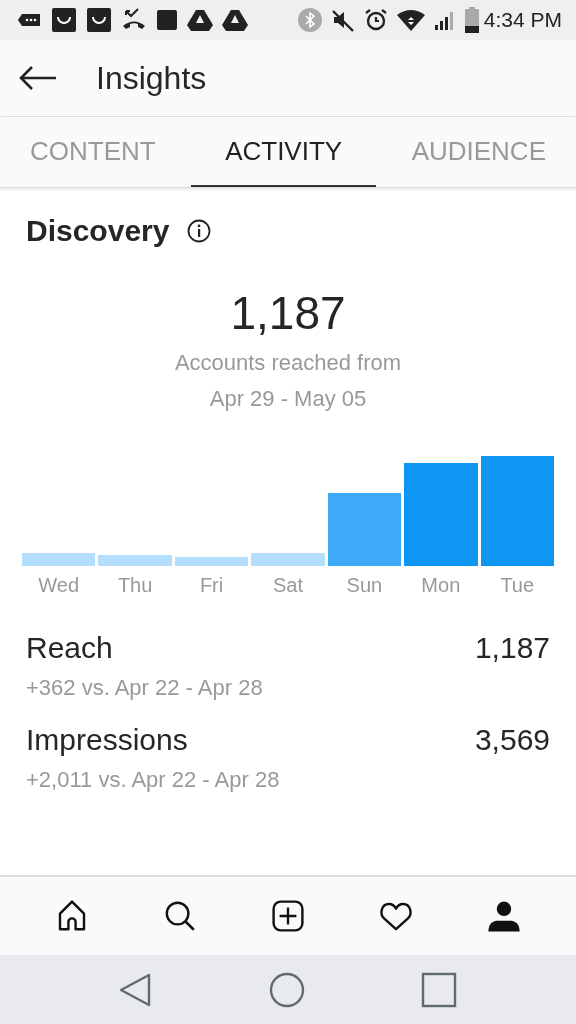  Describe the element at coordinates (522, 20) in the screenshot. I see `status-time: 4:34 PM` at that location.